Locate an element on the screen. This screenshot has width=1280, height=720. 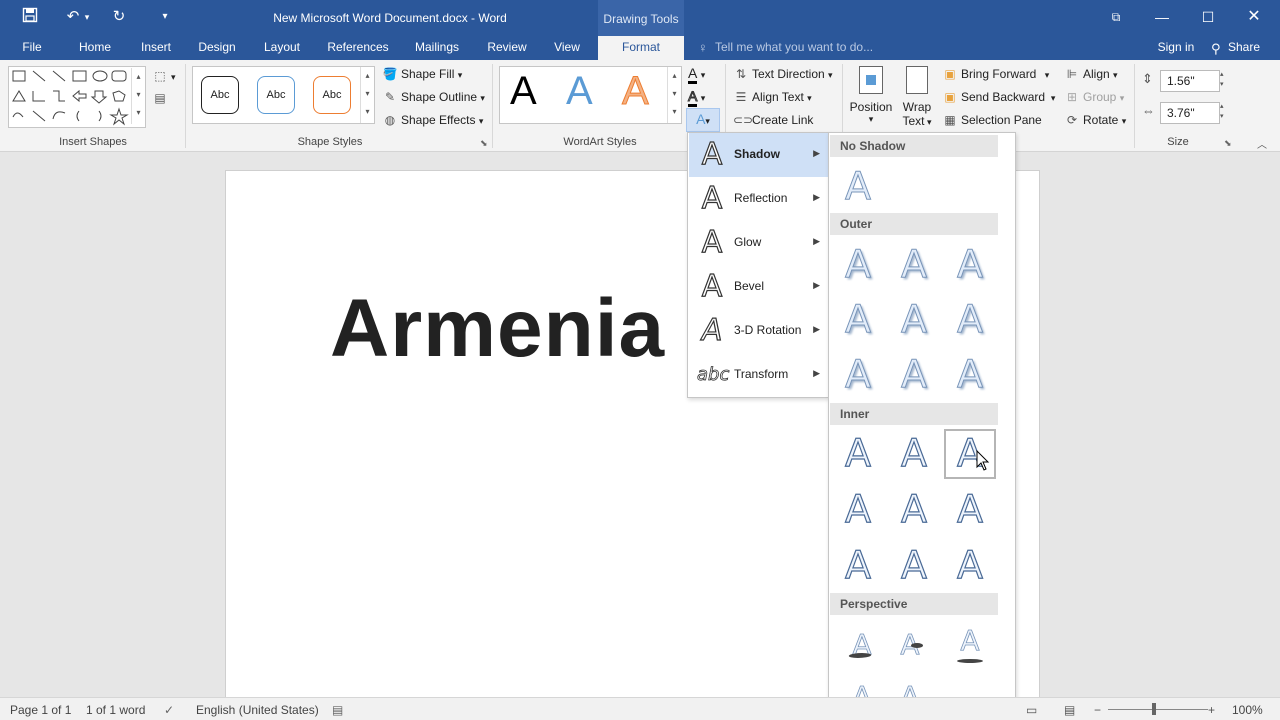
text-outline-button: A ▾ is located at coordinates (696, 97).